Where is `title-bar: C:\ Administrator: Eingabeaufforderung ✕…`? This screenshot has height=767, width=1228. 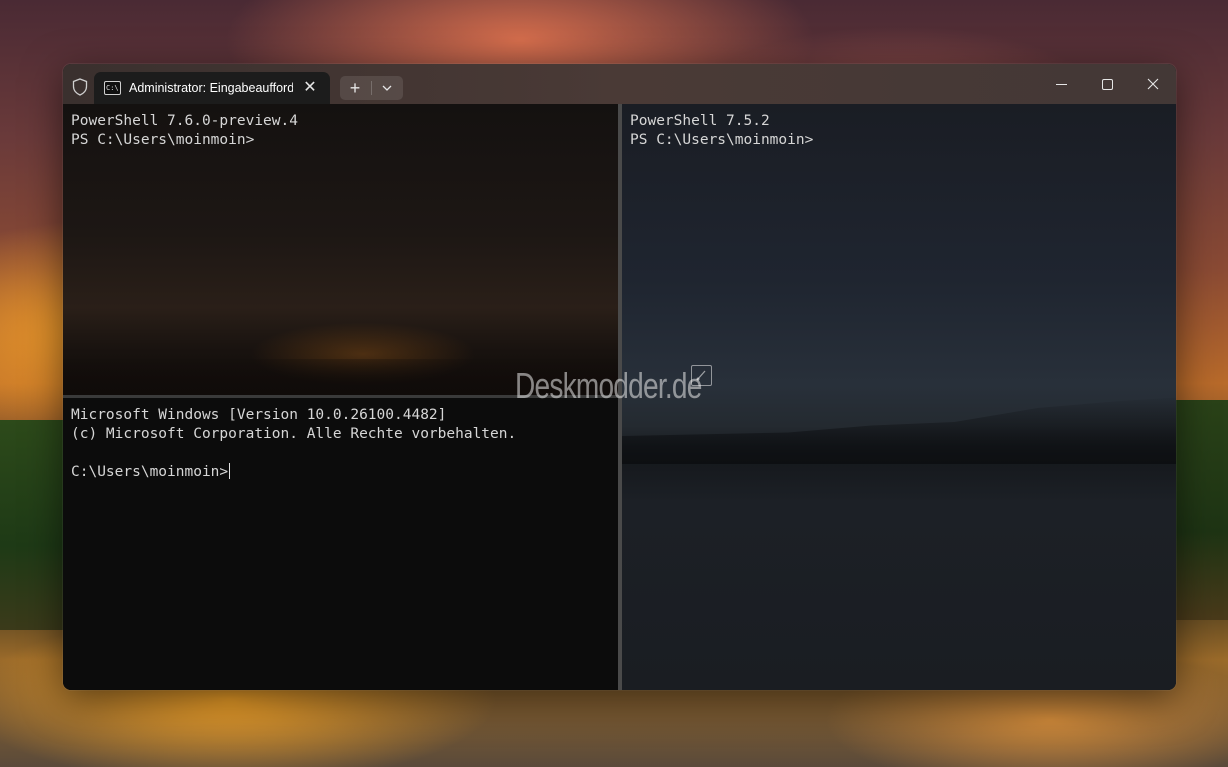 title-bar: C:\ Administrator: Eingabeaufforderung ✕… is located at coordinates (619, 84).